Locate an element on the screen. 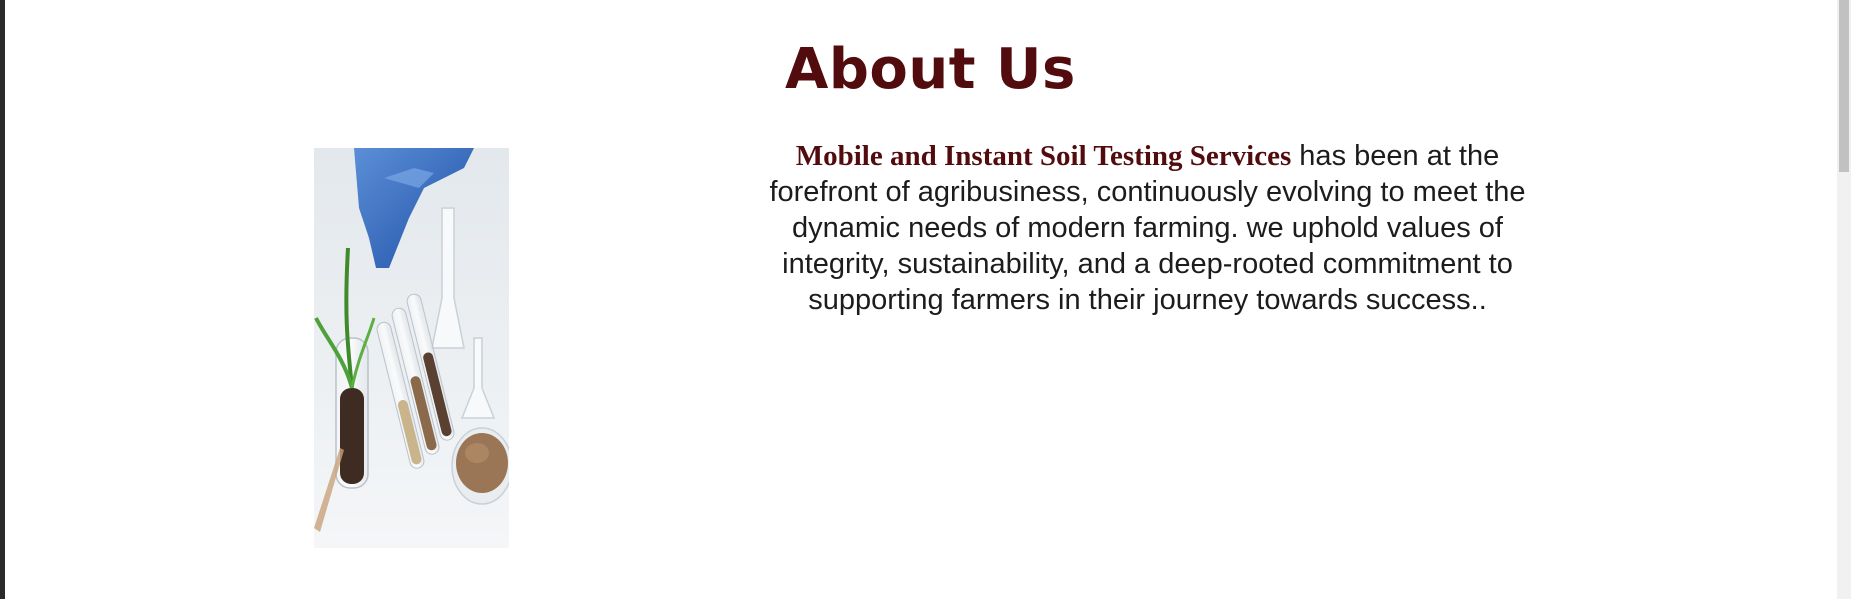 The image size is (1851, 599). window-edge is located at coordinates (2, 299).